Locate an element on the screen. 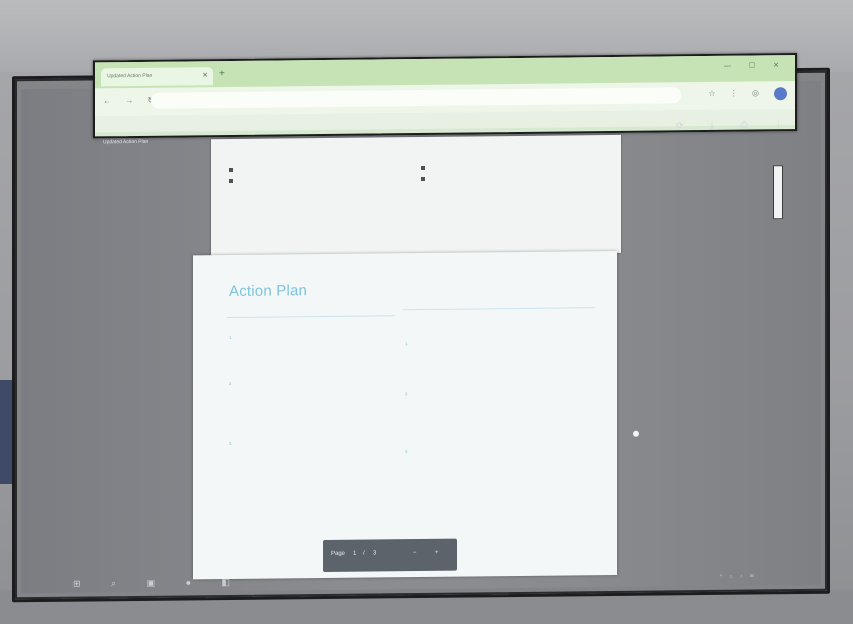  new-tab-button: + is located at coordinates (222, 73).